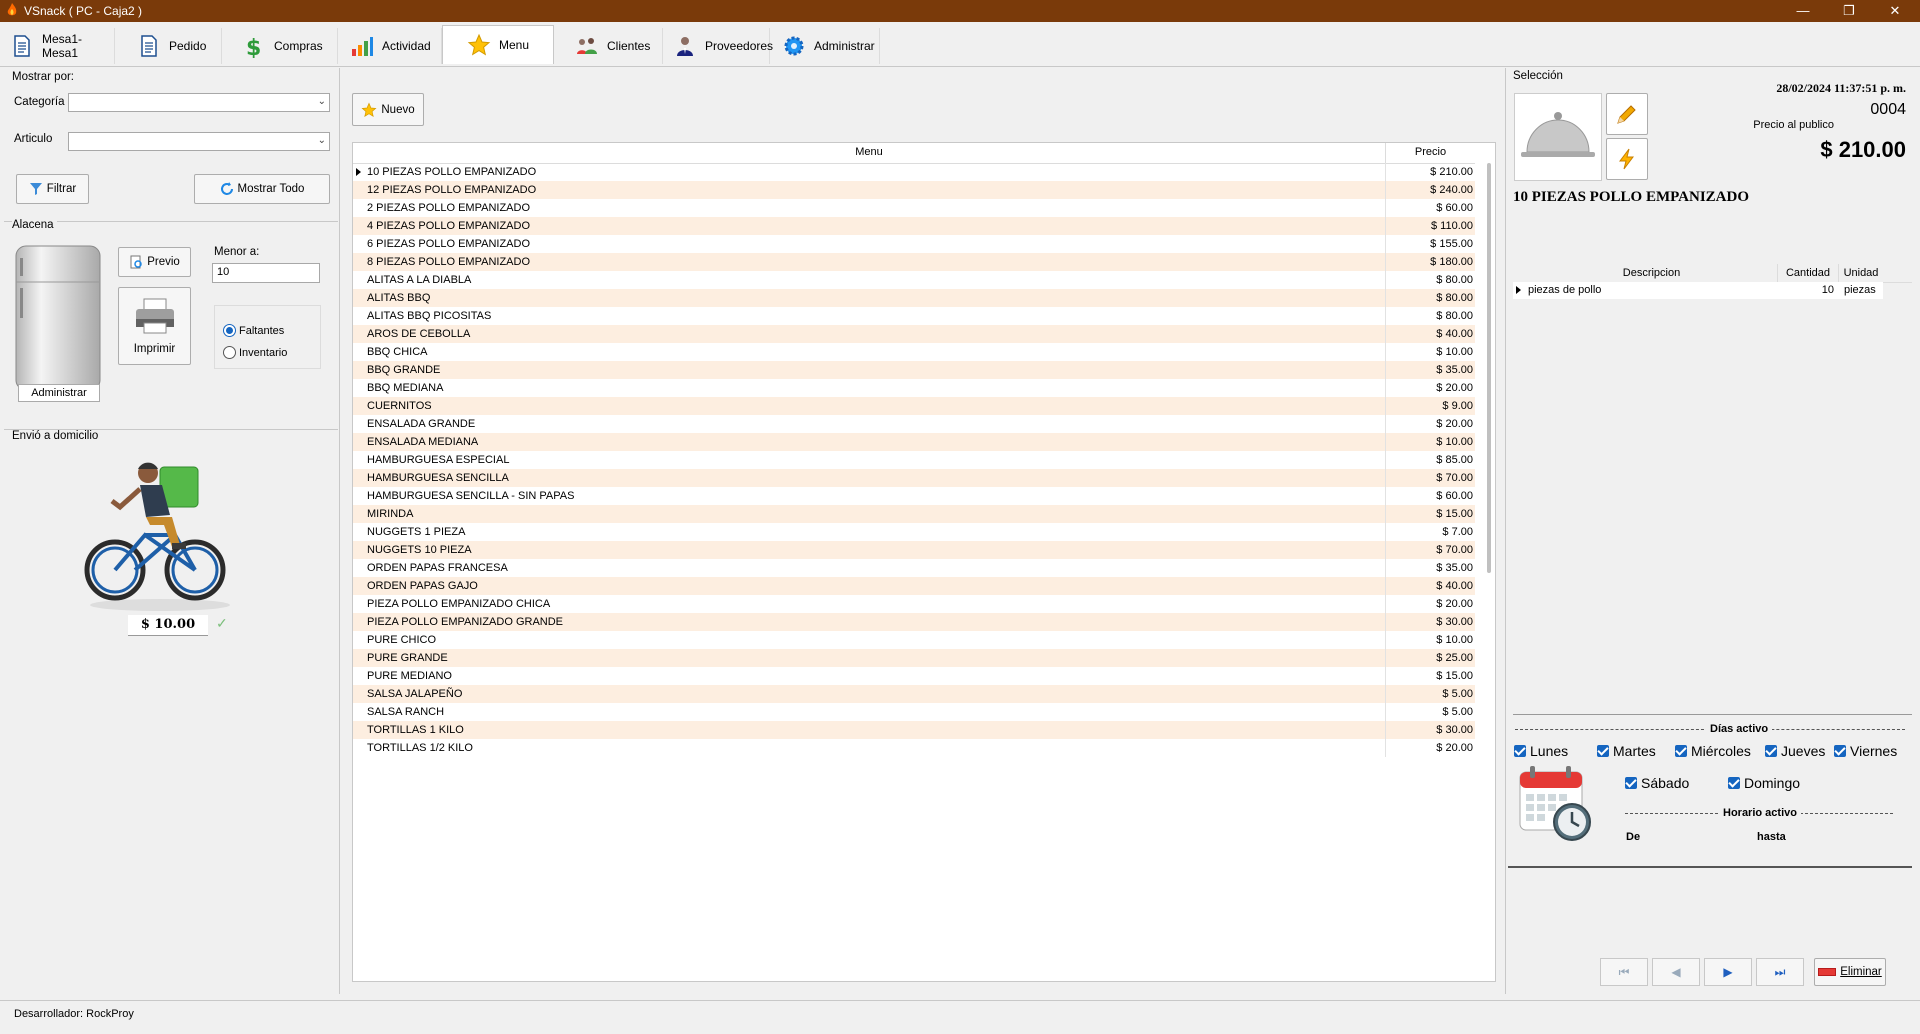 The image size is (1920, 1034). What do you see at coordinates (1624, 972) in the screenshot?
I see `first-record-button: ⏮` at bounding box center [1624, 972].